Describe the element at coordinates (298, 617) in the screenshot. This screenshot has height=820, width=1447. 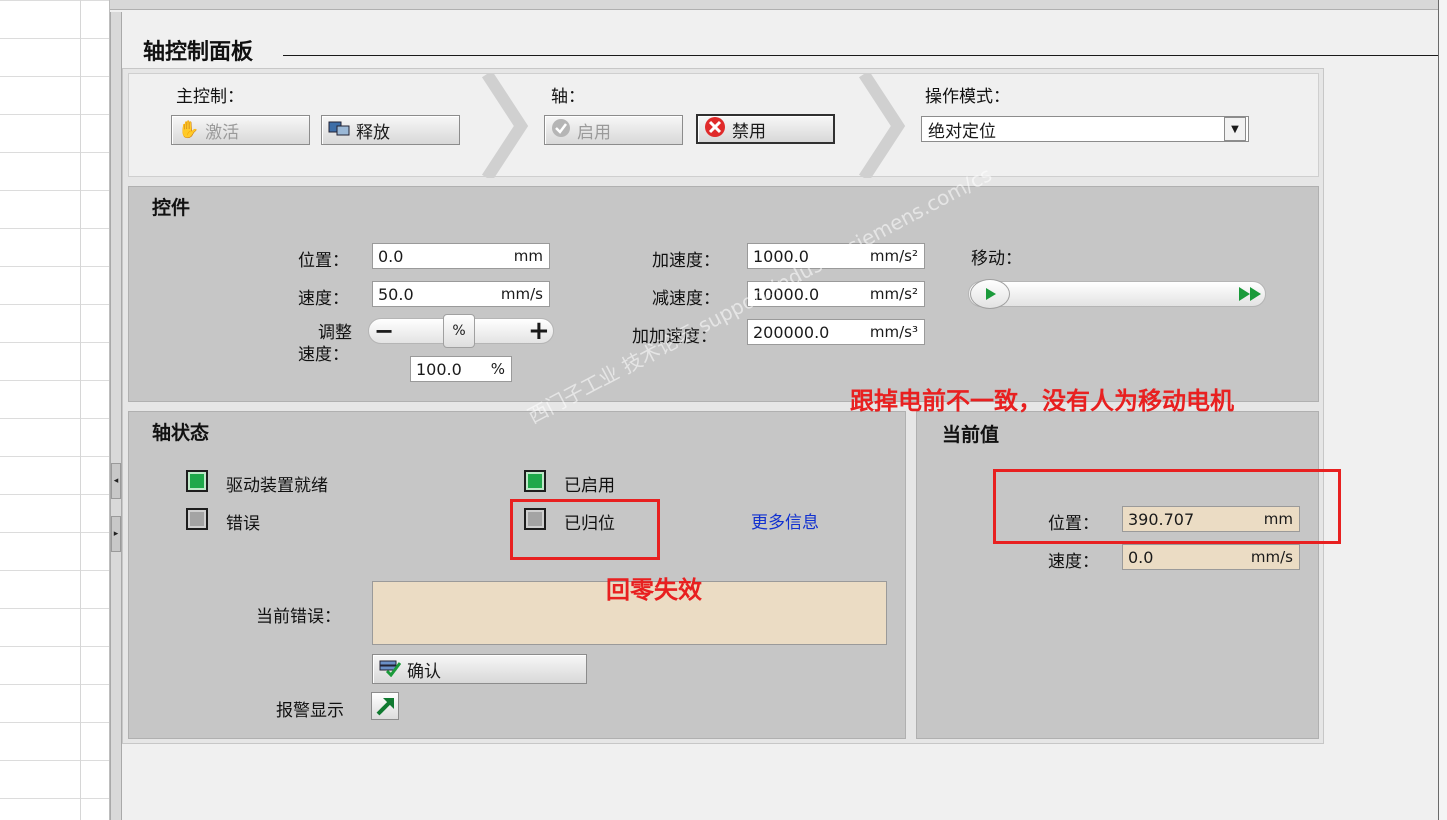
I see `current-error-label: 当前错误：` at that location.